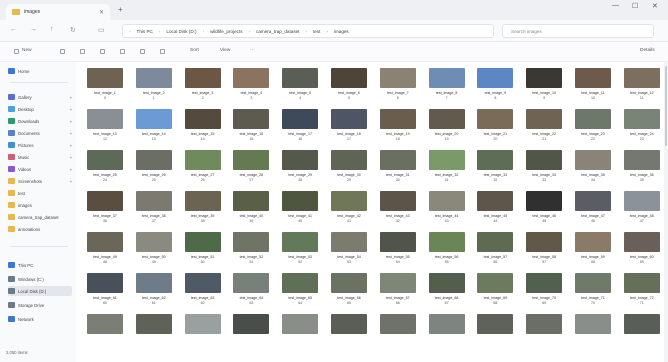  Describe the element at coordinates (300, 132) in the screenshot. I see `file-thumbnail: test_image_17 16` at that location.